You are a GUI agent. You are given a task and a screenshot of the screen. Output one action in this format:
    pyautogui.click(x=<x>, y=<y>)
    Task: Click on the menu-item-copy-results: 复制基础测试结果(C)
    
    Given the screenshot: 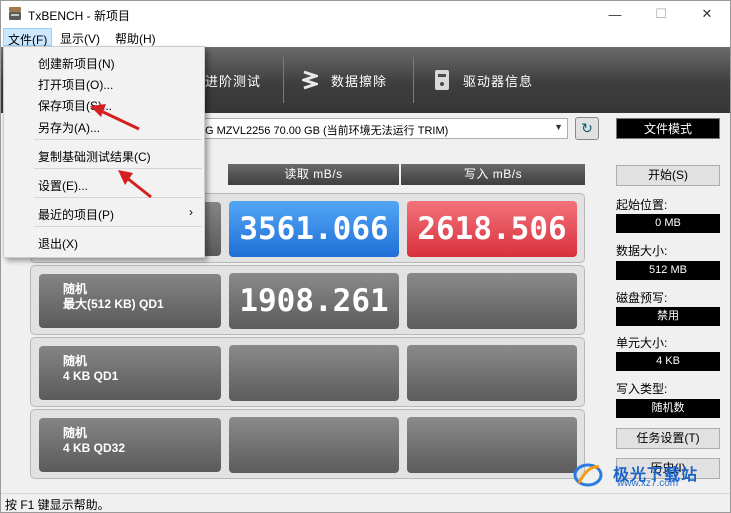 What is the action you would take?
    pyautogui.click(x=104, y=154)
    